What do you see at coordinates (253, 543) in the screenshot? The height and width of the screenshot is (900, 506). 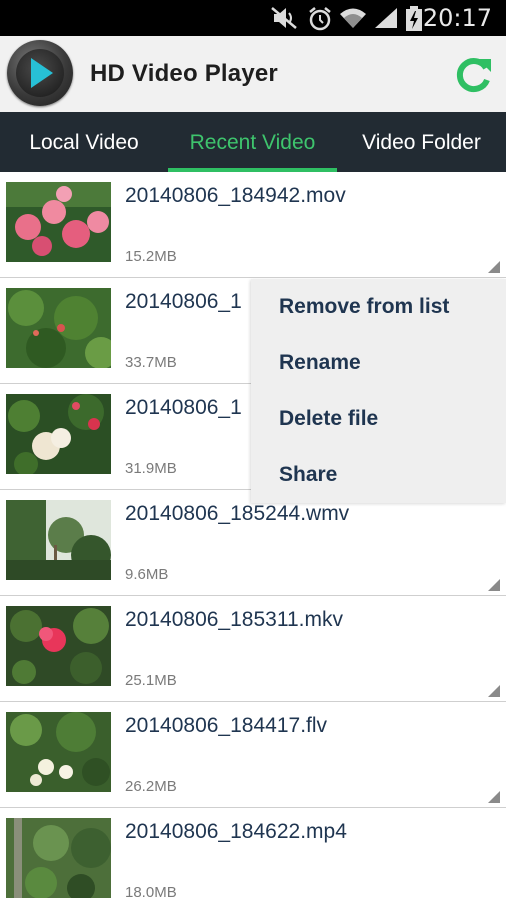 I see `list-item: 20140806_185244.wmv 9.6MB` at bounding box center [253, 543].